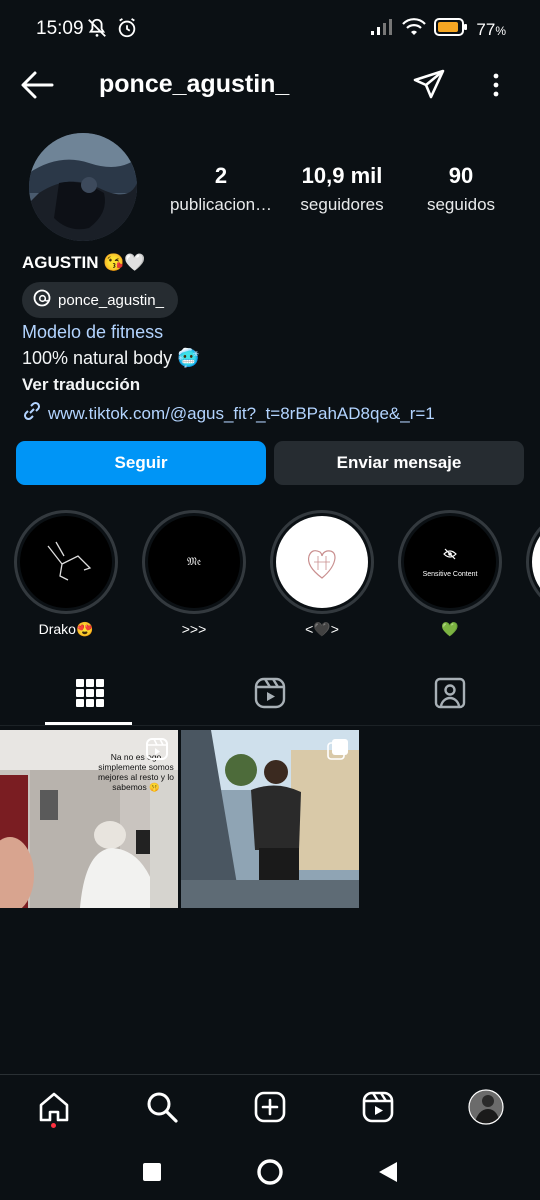 The height and width of the screenshot is (1200, 540). What do you see at coordinates (53, 1125) in the screenshot?
I see `notification-dot` at bounding box center [53, 1125].